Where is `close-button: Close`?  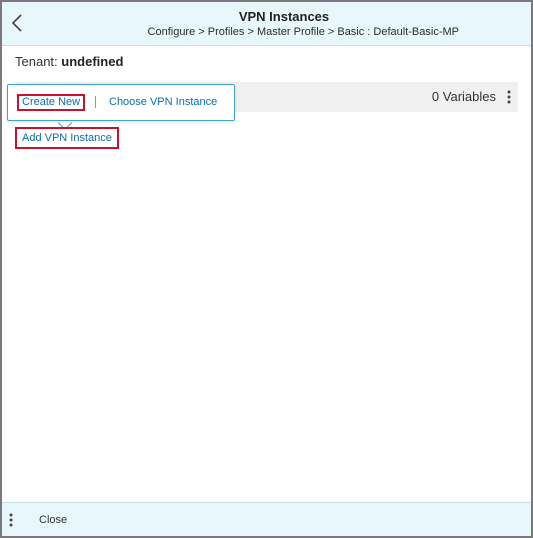
close-button: Close is located at coordinates (53, 520).